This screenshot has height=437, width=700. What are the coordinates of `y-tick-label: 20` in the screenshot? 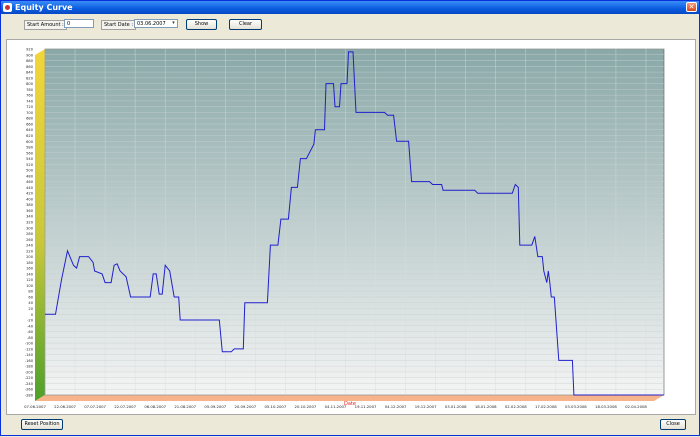 It's located at (30, 309).